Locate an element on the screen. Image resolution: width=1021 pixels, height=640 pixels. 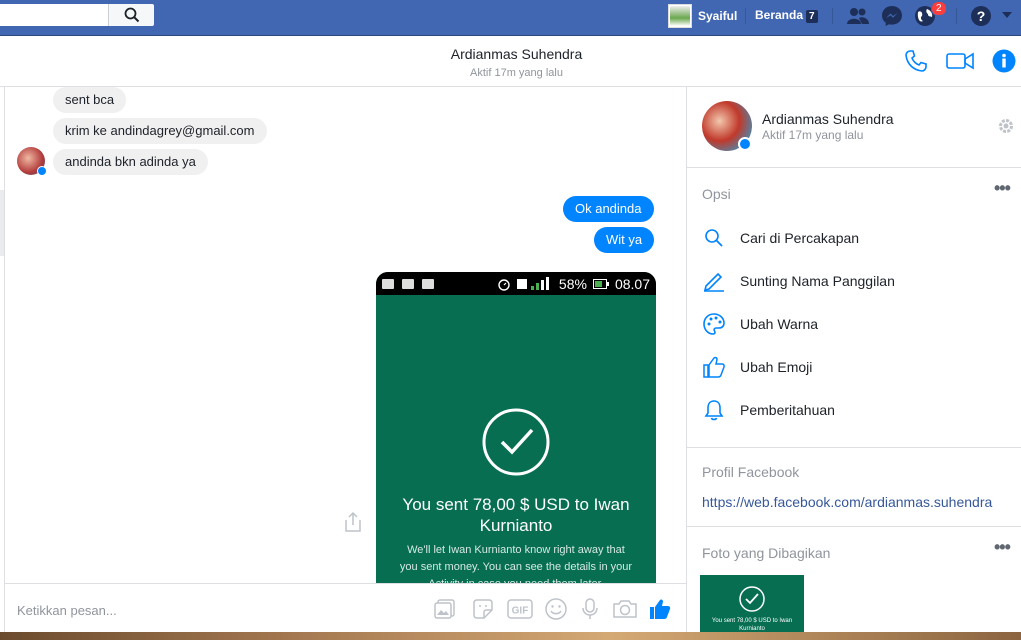
search-in-conversation-option: Cari di Percakapan is located at coordinates (780, 238).